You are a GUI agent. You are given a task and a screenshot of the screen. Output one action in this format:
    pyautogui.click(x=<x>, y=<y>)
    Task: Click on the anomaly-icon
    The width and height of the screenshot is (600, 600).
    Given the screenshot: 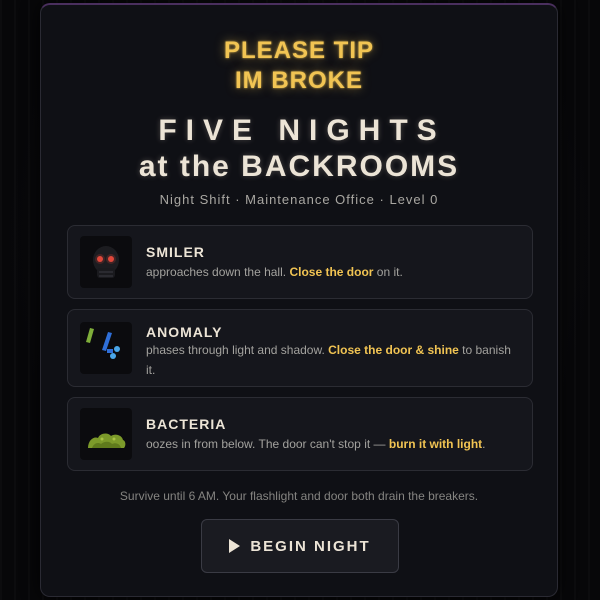 What is the action you would take?
    pyautogui.click(x=106, y=348)
    